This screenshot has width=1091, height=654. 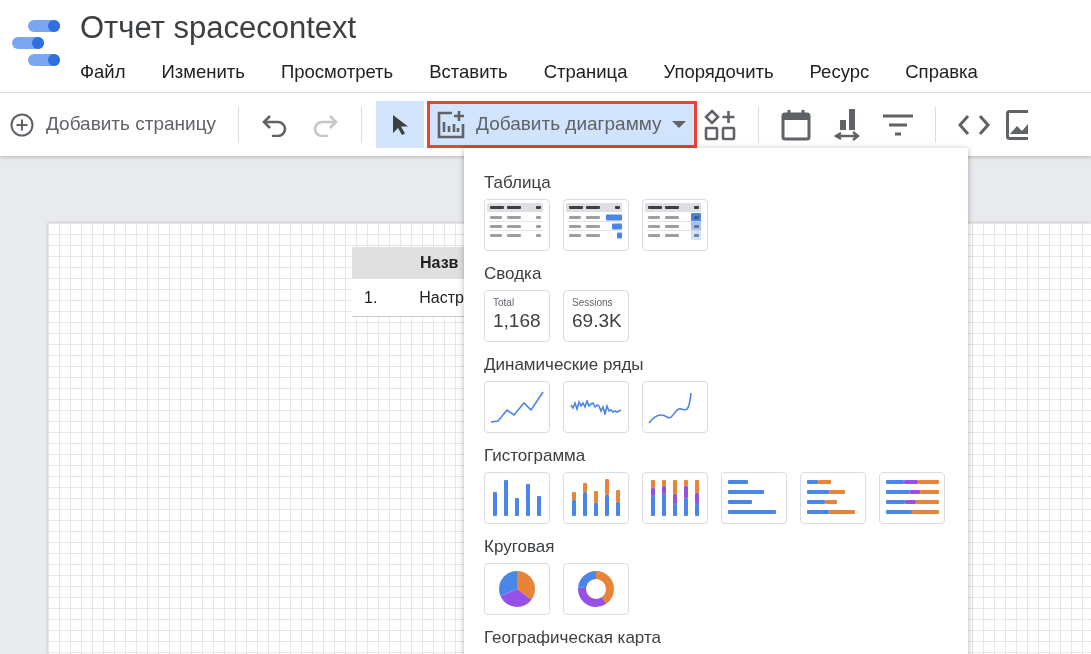 What do you see at coordinates (518, 183) in the screenshot?
I see `section-title: Таблица` at bounding box center [518, 183].